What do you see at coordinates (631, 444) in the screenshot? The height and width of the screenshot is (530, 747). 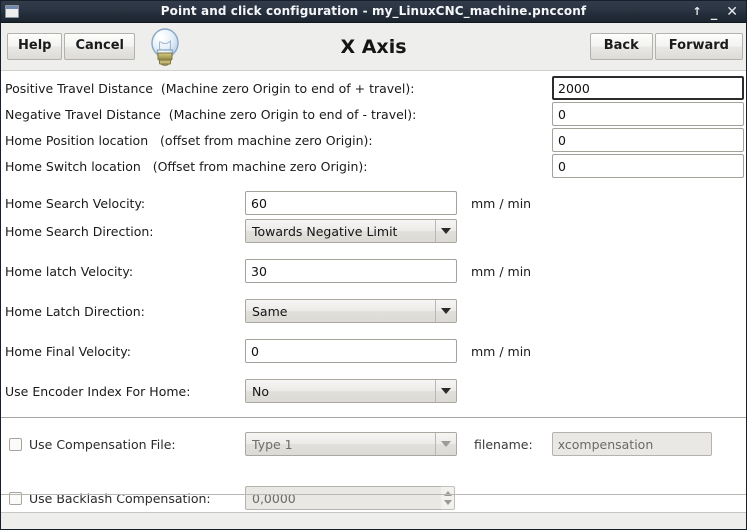 I see `compensation-filename-input: xcompensation` at bounding box center [631, 444].